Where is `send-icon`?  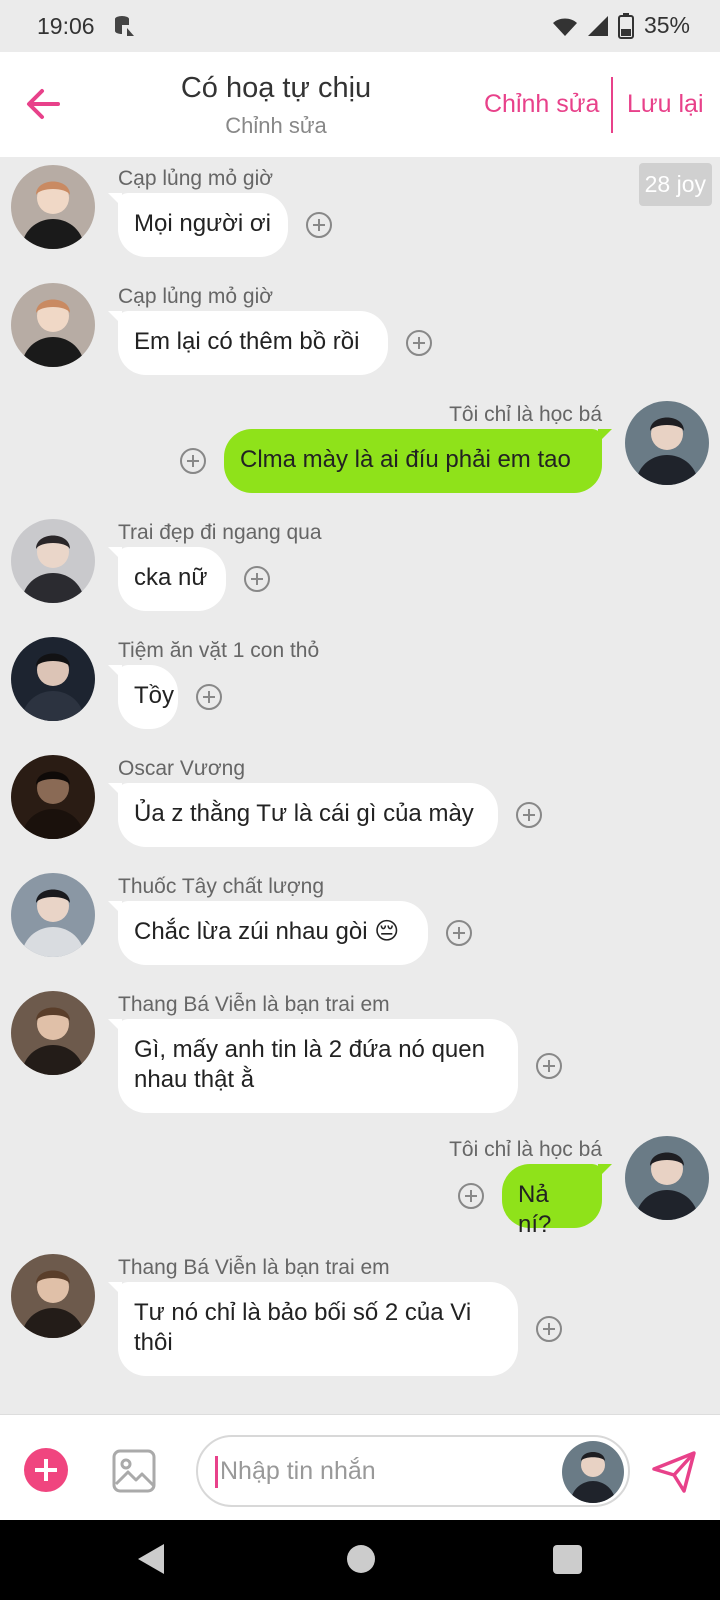 send-icon is located at coordinates (674, 1471).